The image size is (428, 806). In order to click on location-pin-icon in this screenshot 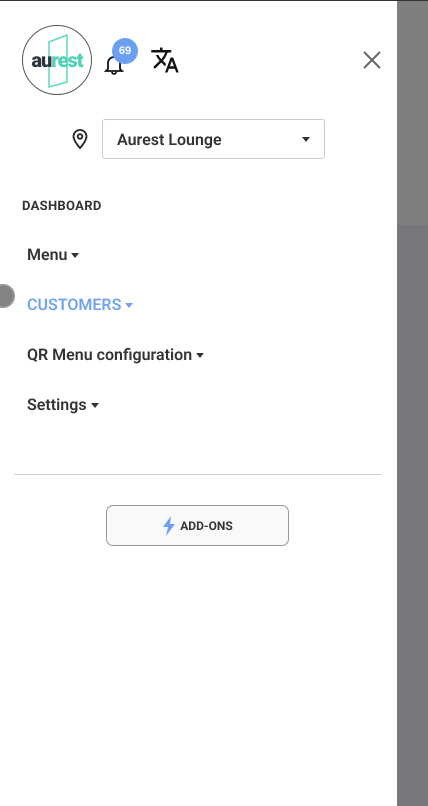, I will do `click(80, 139)`.